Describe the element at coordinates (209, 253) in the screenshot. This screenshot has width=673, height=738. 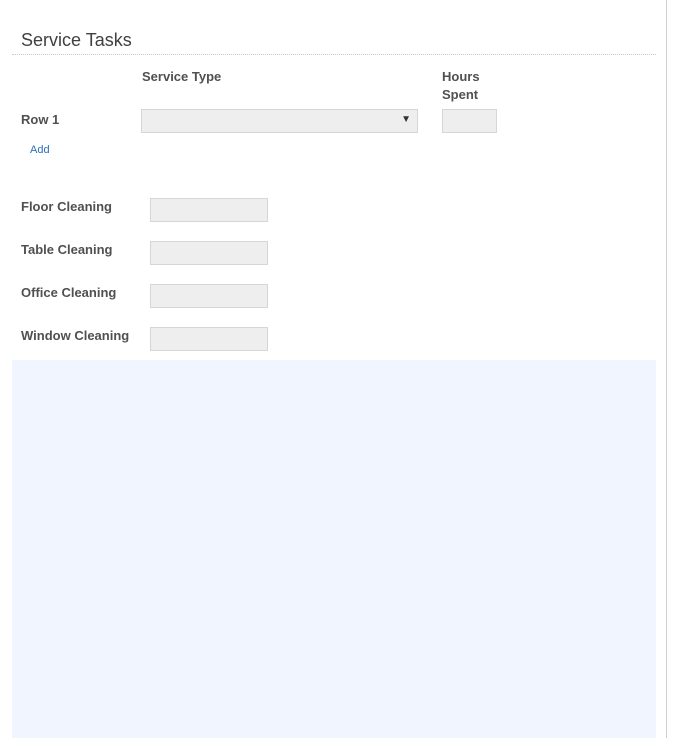
I see `table-cleaning-input` at that location.